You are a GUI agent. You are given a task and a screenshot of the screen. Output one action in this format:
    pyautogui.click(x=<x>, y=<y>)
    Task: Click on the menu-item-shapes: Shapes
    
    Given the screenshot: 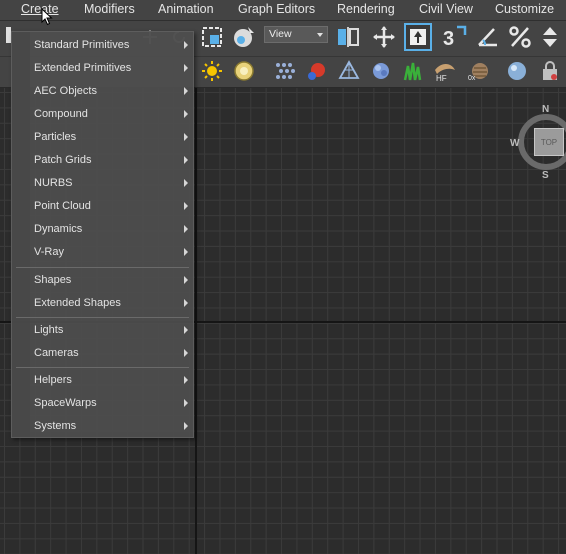 What is the action you would take?
    pyautogui.click(x=102, y=280)
    